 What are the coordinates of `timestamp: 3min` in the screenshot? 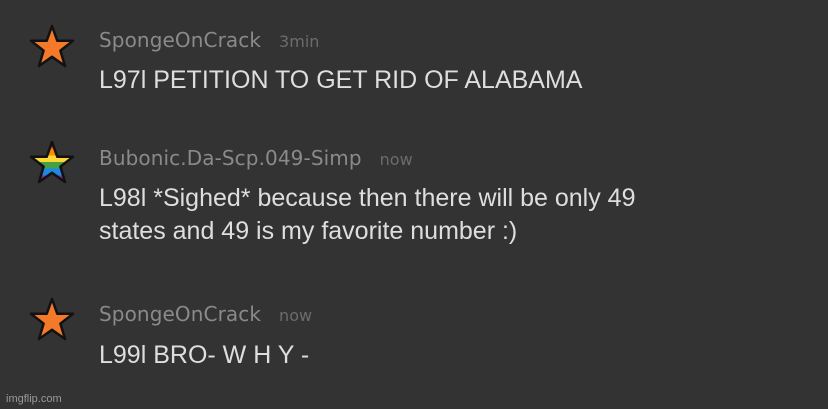 It's located at (299, 41).